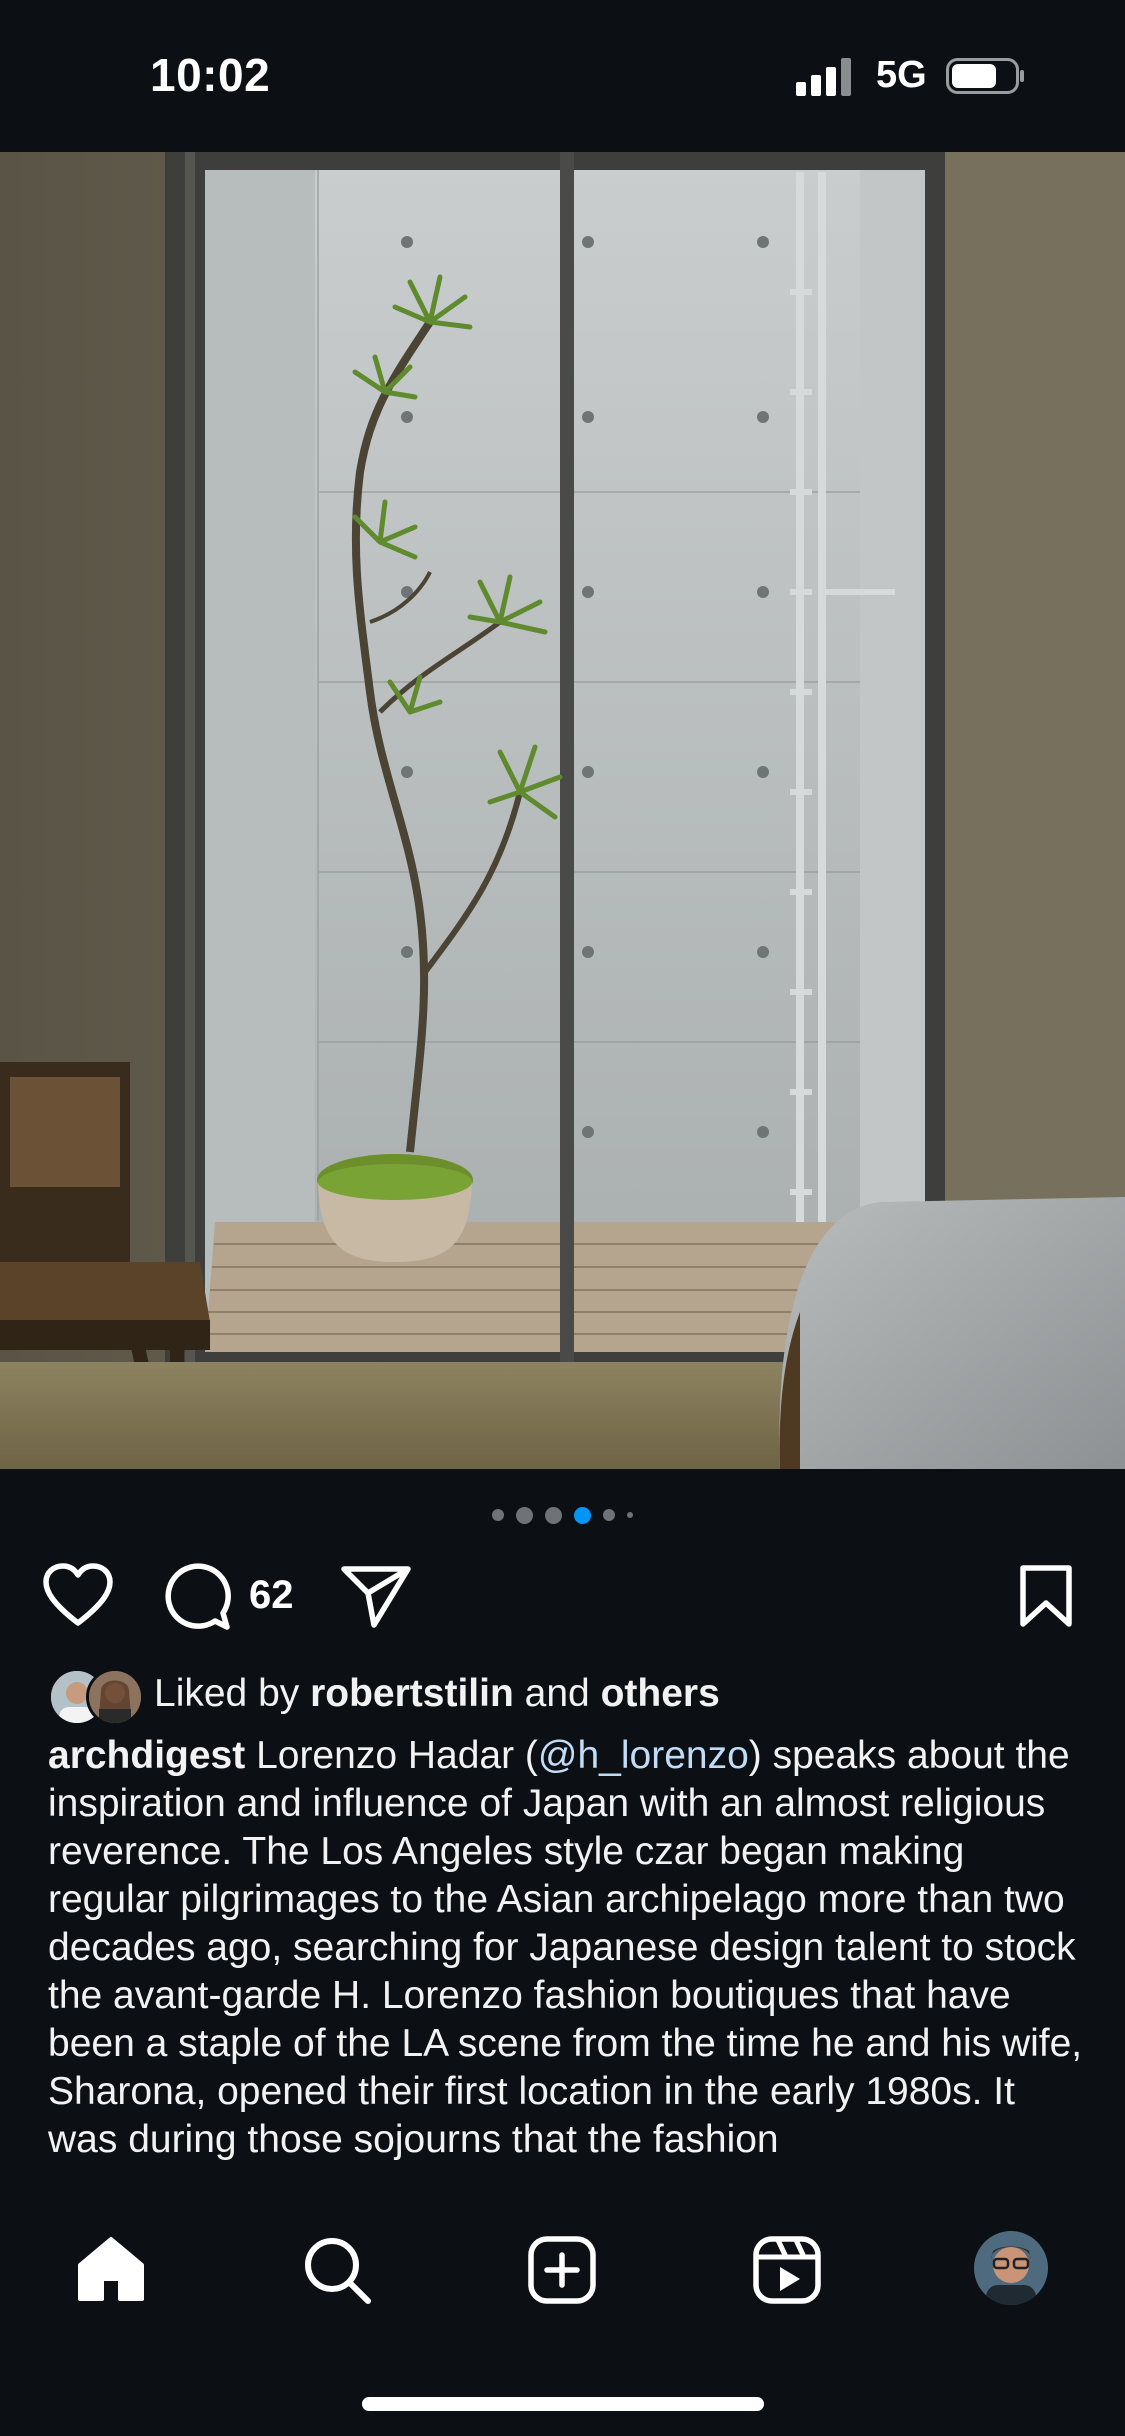  I want to click on caption-mention: @h_lorenzo, so click(643, 1755).